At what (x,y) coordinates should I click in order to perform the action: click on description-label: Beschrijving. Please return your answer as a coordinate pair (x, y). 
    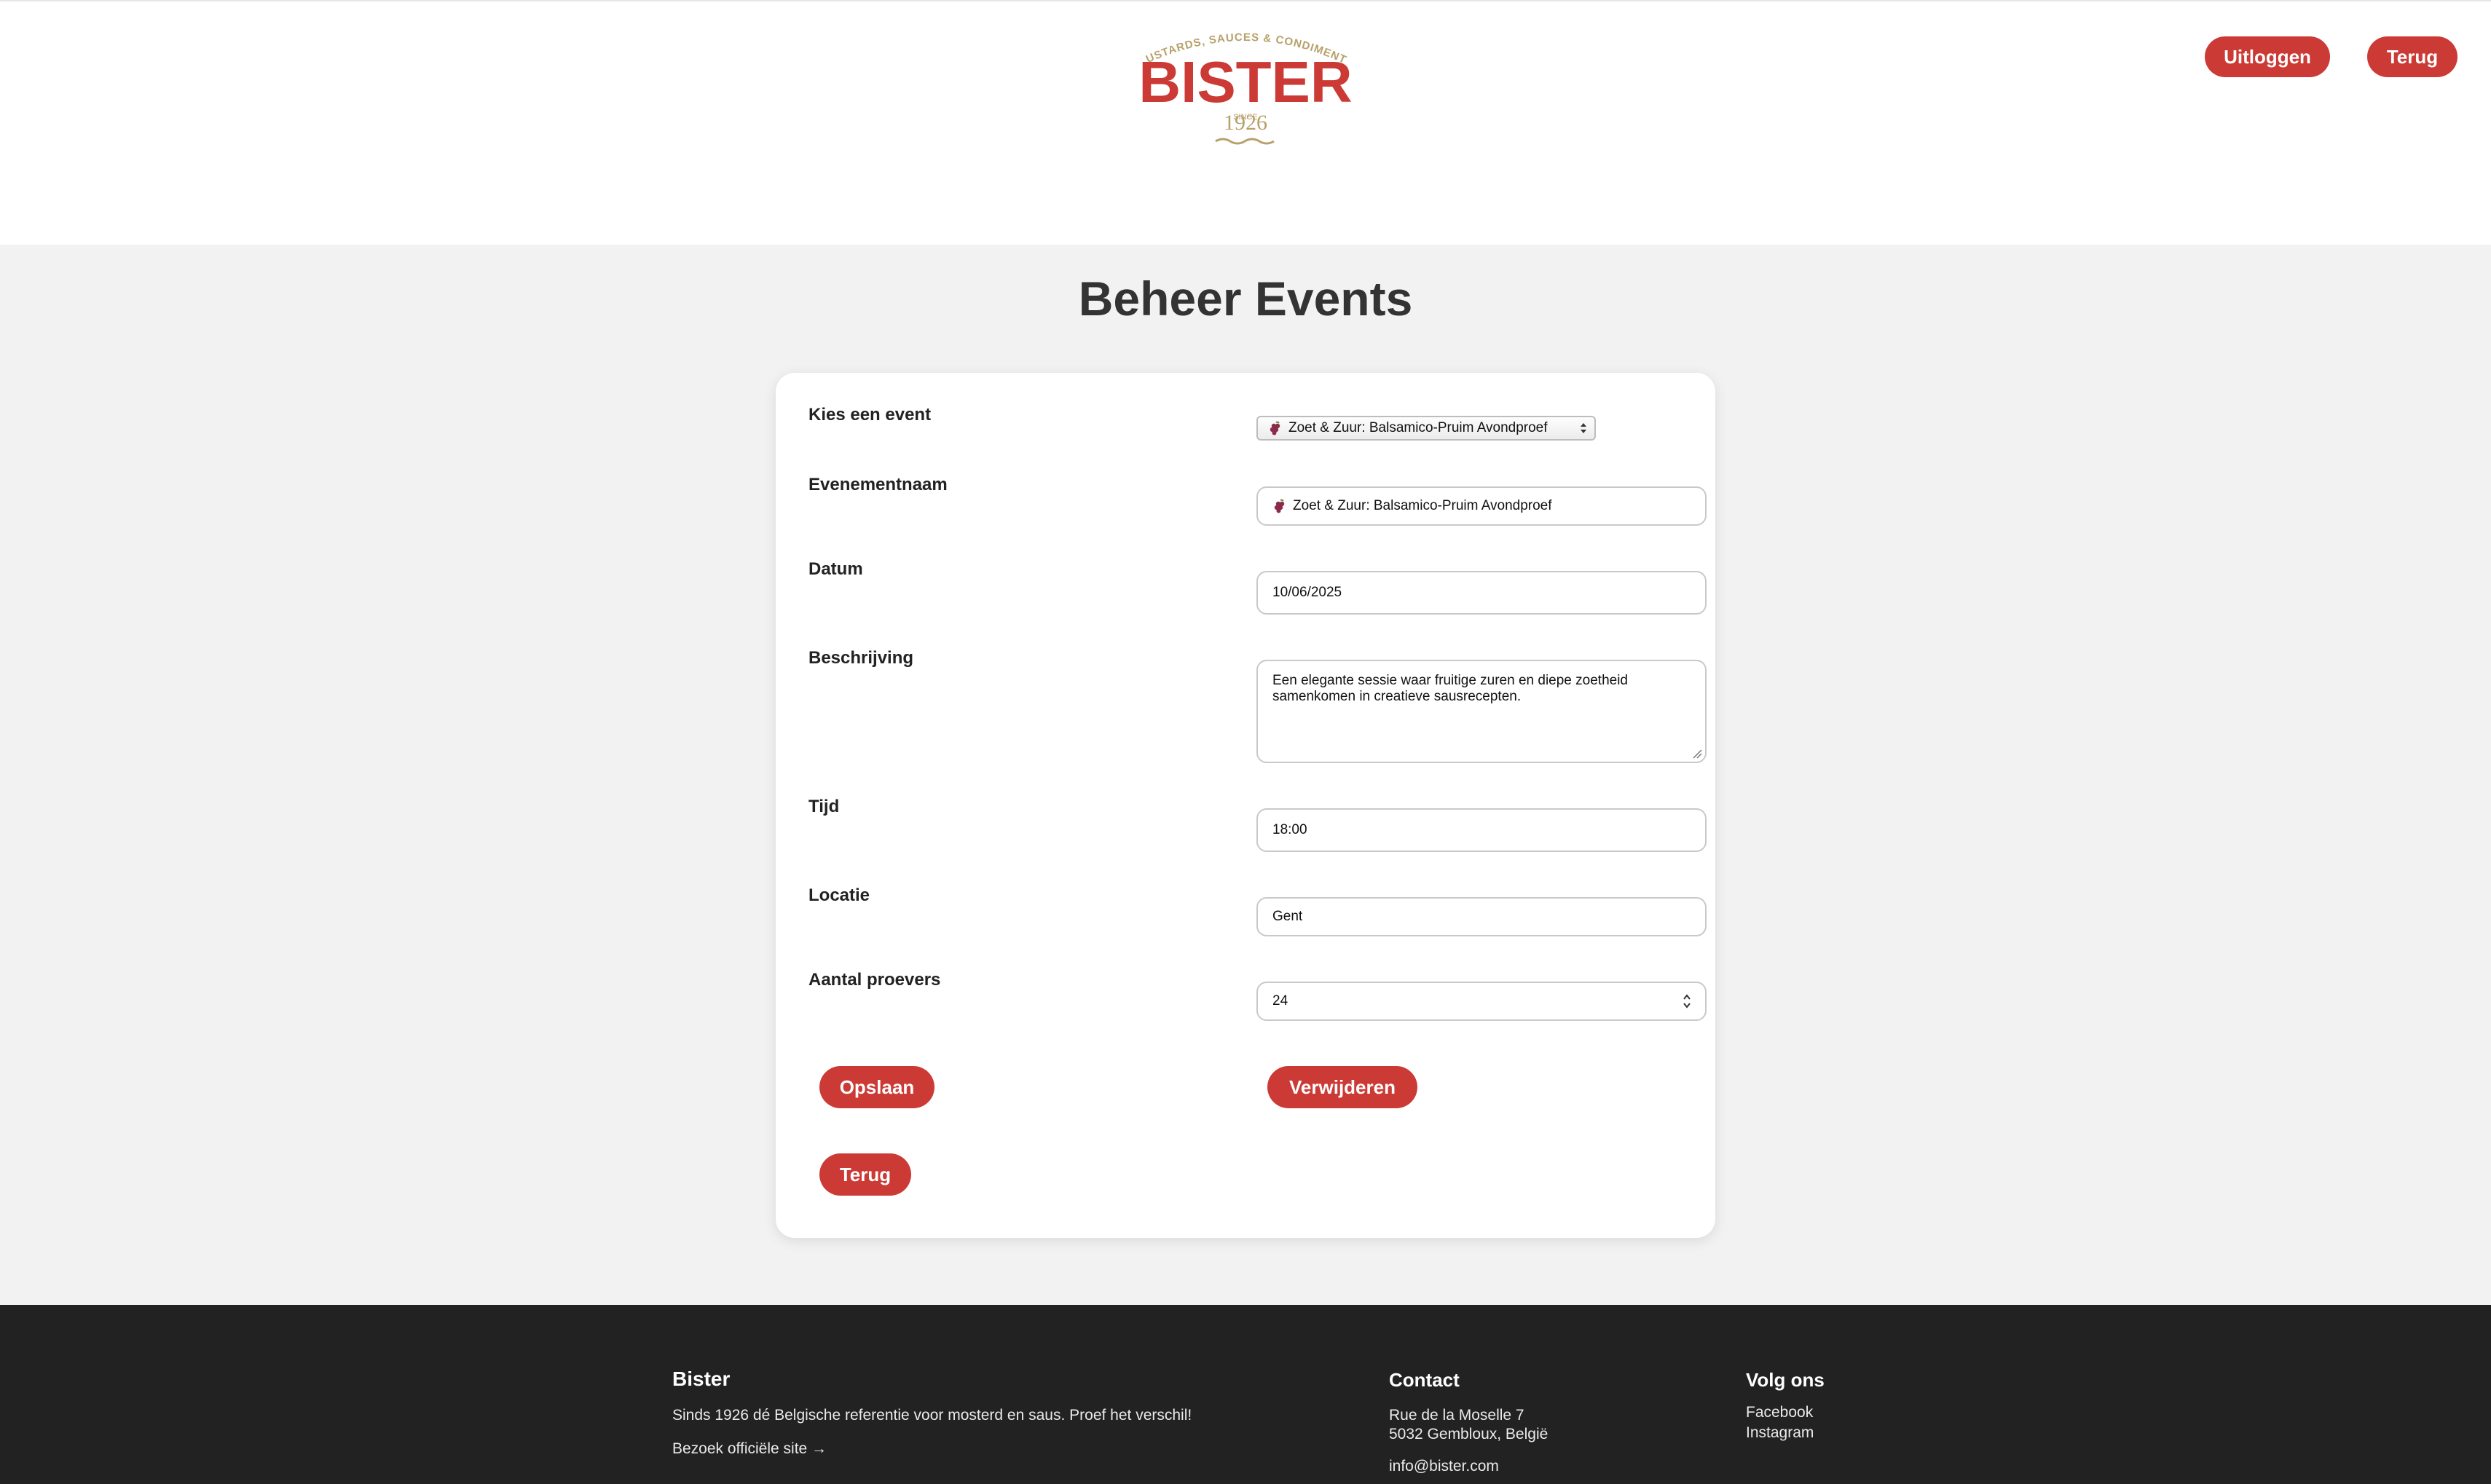
    Looking at the image, I should click on (861, 658).